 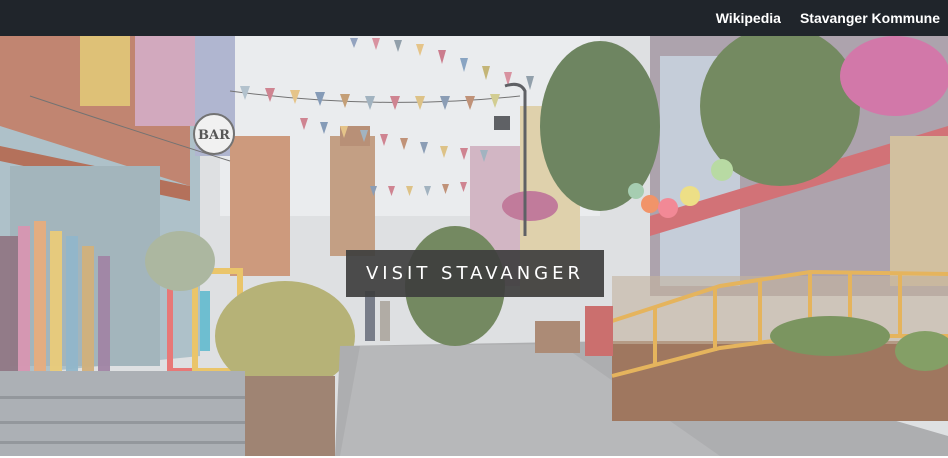 I want to click on top-navbar: Wikipedia Stavanger Kommune, so click(x=474, y=18).